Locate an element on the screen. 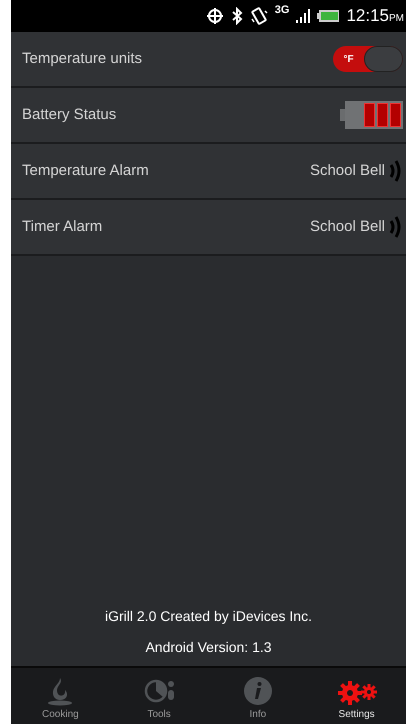 The image size is (406, 724). gps-icon is located at coordinates (215, 16).